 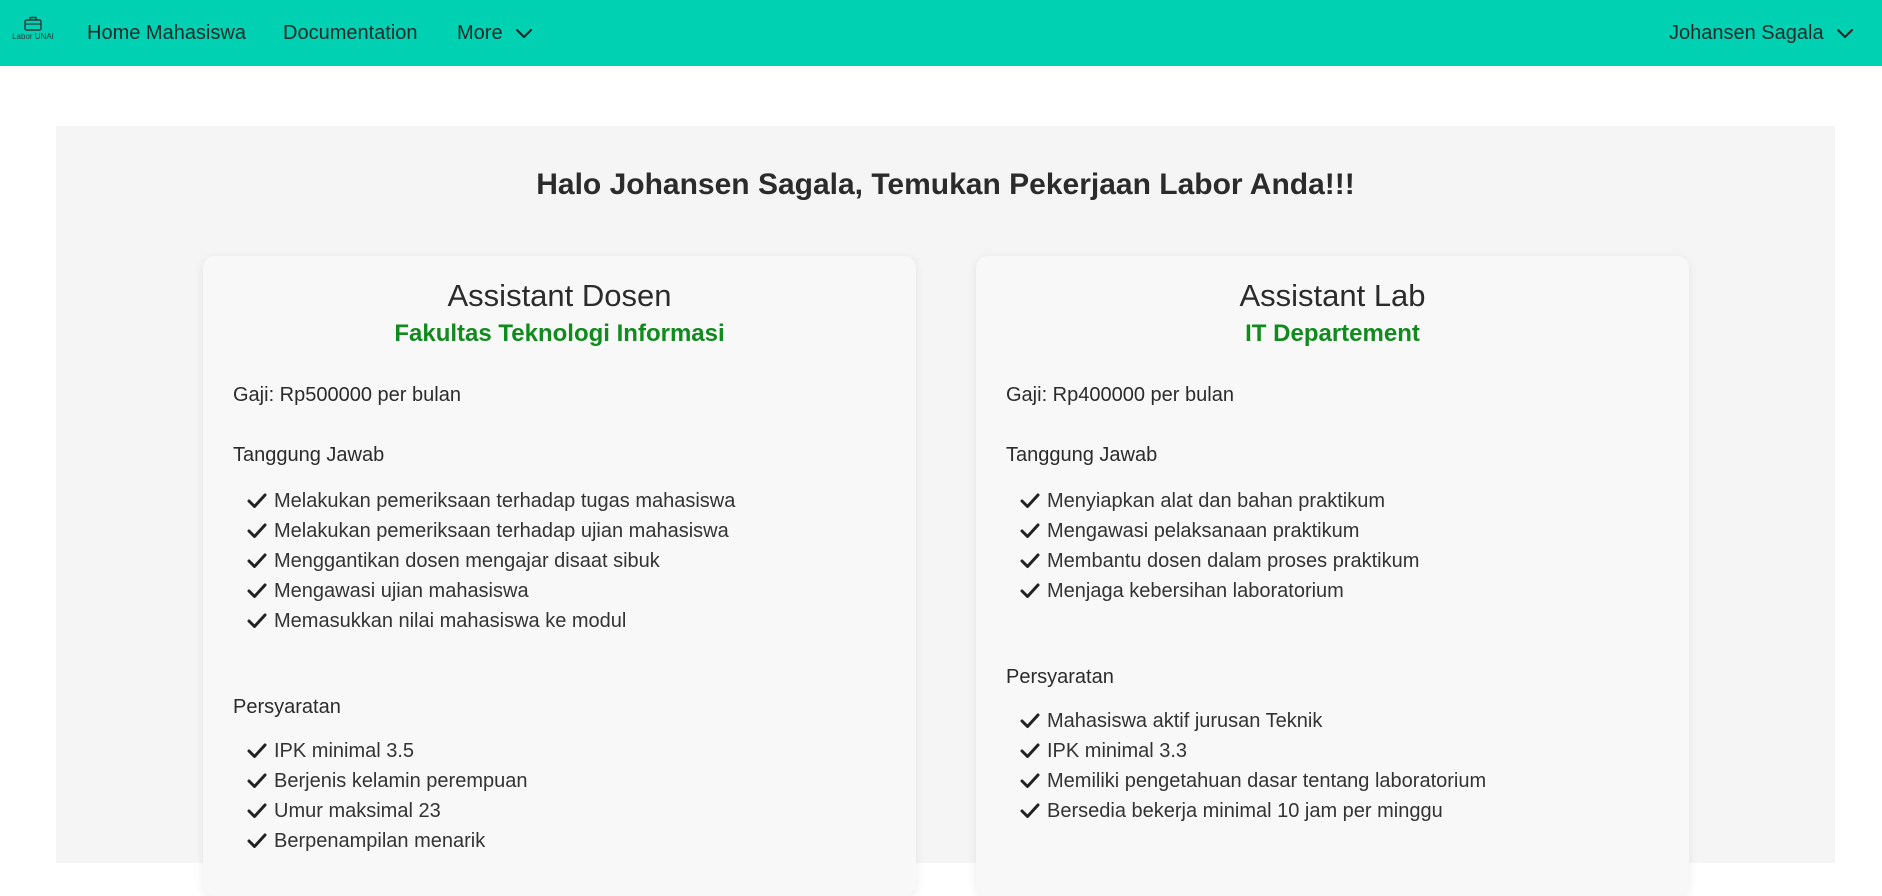 What do you see at coordinates (401, 590) in the screenshot?
I see `duty-text: Mengawasi ujian mahasiswa` at bounding box center [401, 590].